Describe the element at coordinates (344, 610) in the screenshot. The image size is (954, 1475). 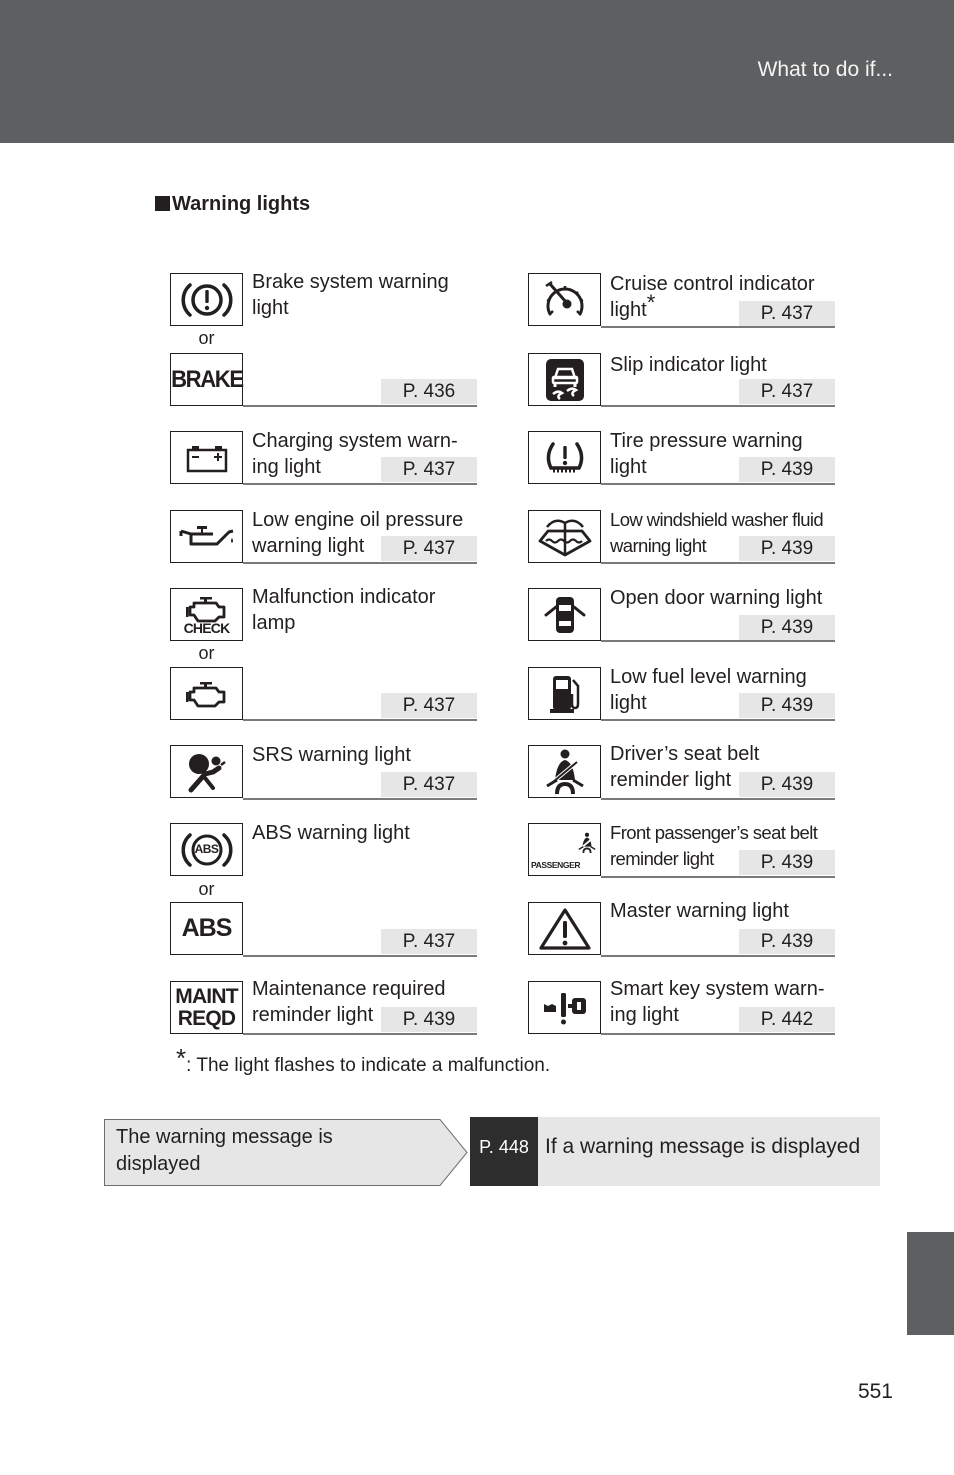
I see `entry-label: Malfunction indicator lamp` at that location.